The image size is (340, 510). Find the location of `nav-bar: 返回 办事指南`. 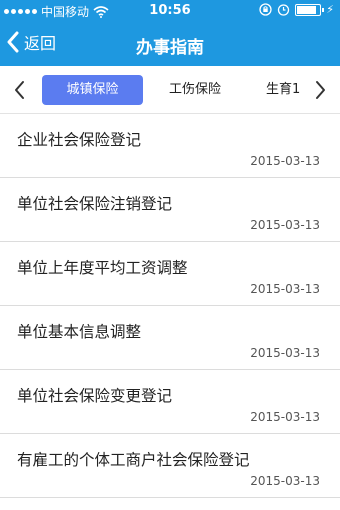

nav-bar: 返回 办事指南 is located at coordinates (170, 44).